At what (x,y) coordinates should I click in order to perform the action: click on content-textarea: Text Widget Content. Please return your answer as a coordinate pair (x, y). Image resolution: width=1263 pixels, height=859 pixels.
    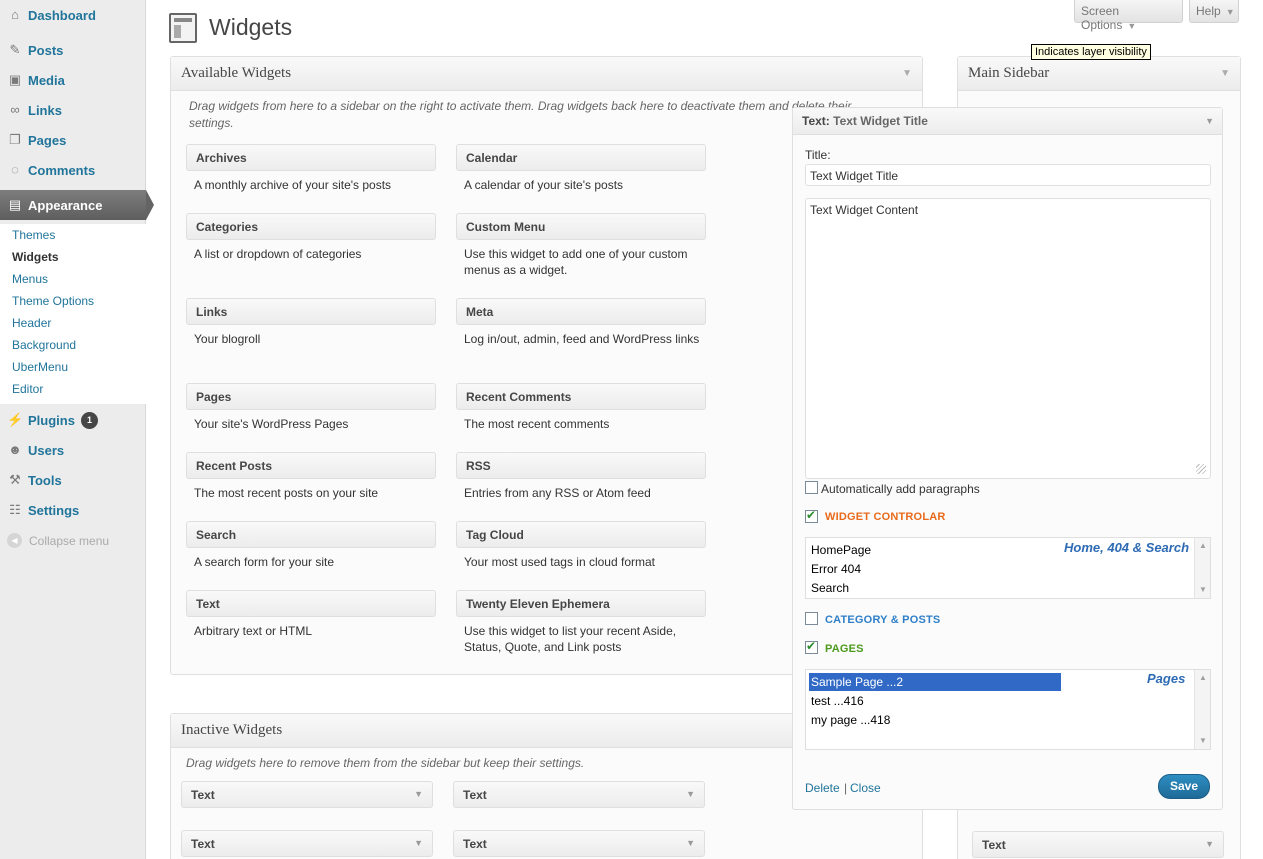
    Looking at the image, I should click on (1008, 338).